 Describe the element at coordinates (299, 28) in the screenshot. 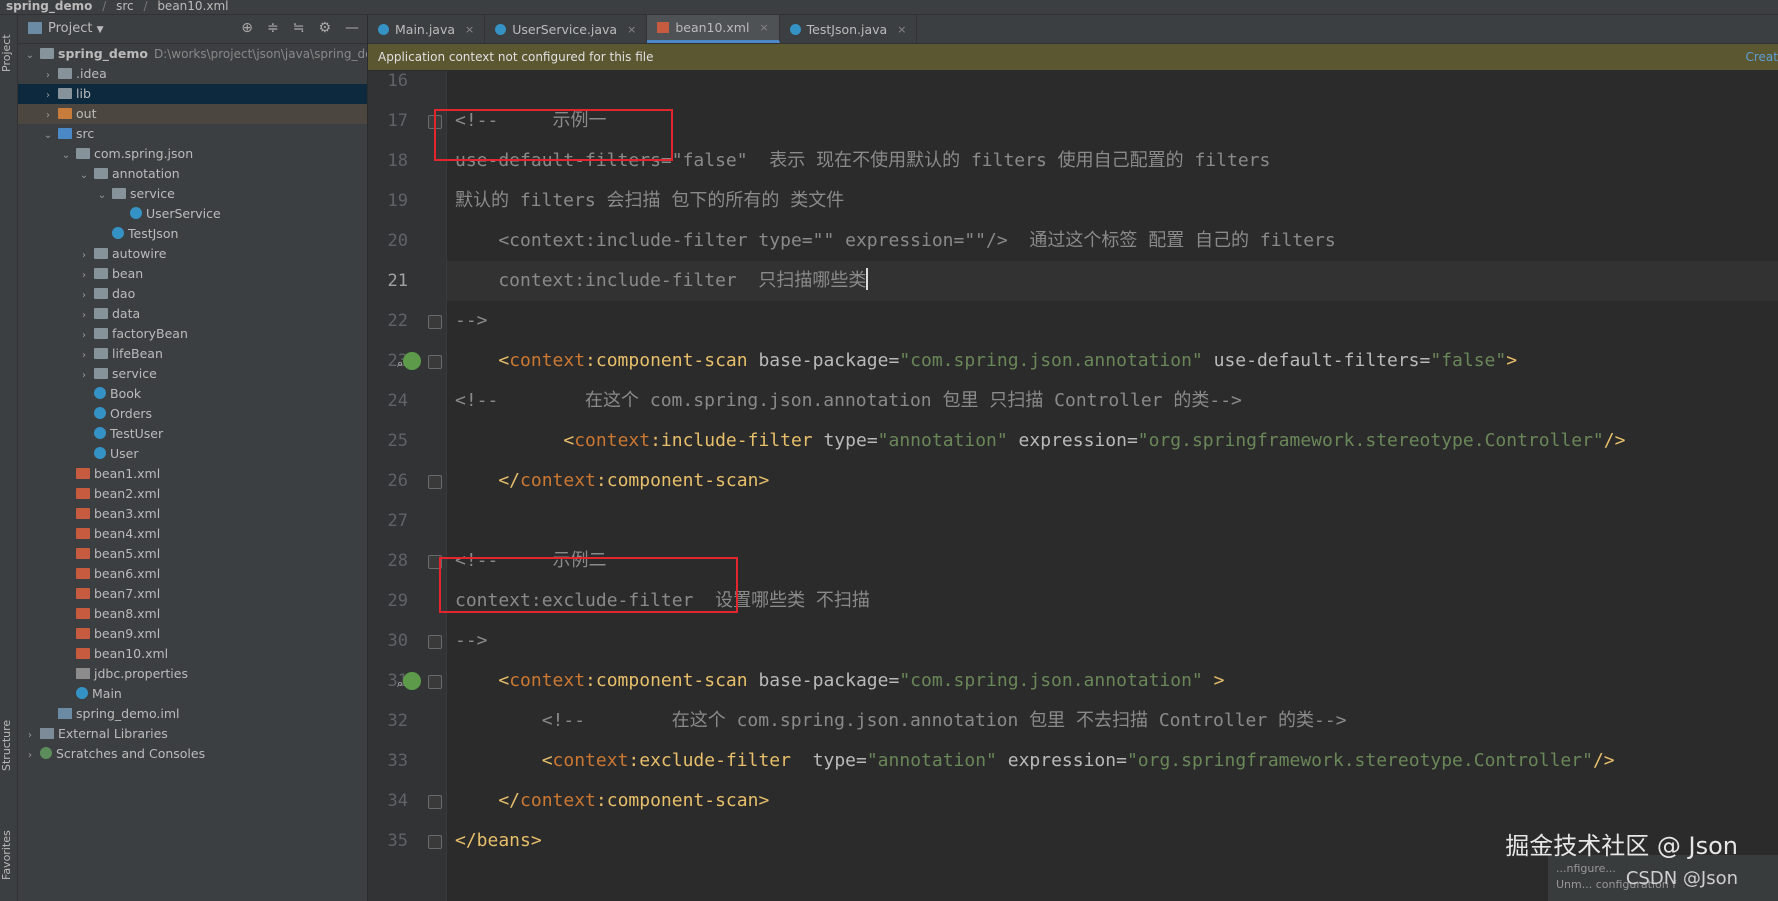

I see `collapse-all-icon: ≒` at that location.